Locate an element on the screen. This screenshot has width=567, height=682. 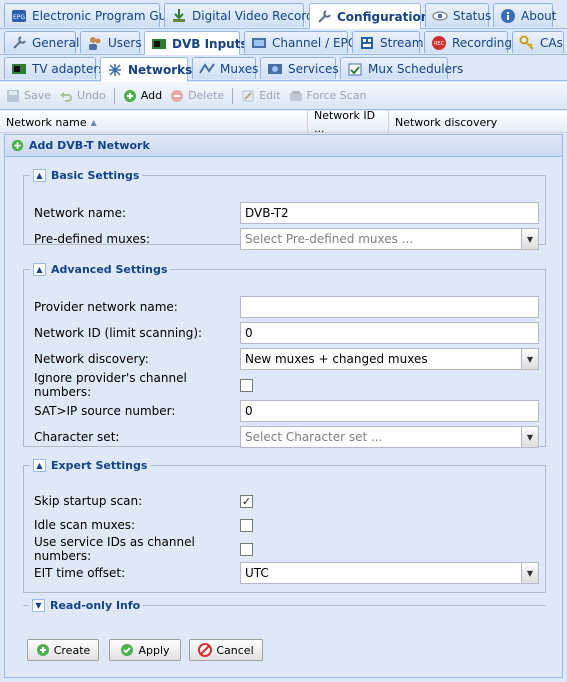
network-name-label: Network name: is located at coordinates (80, 213).